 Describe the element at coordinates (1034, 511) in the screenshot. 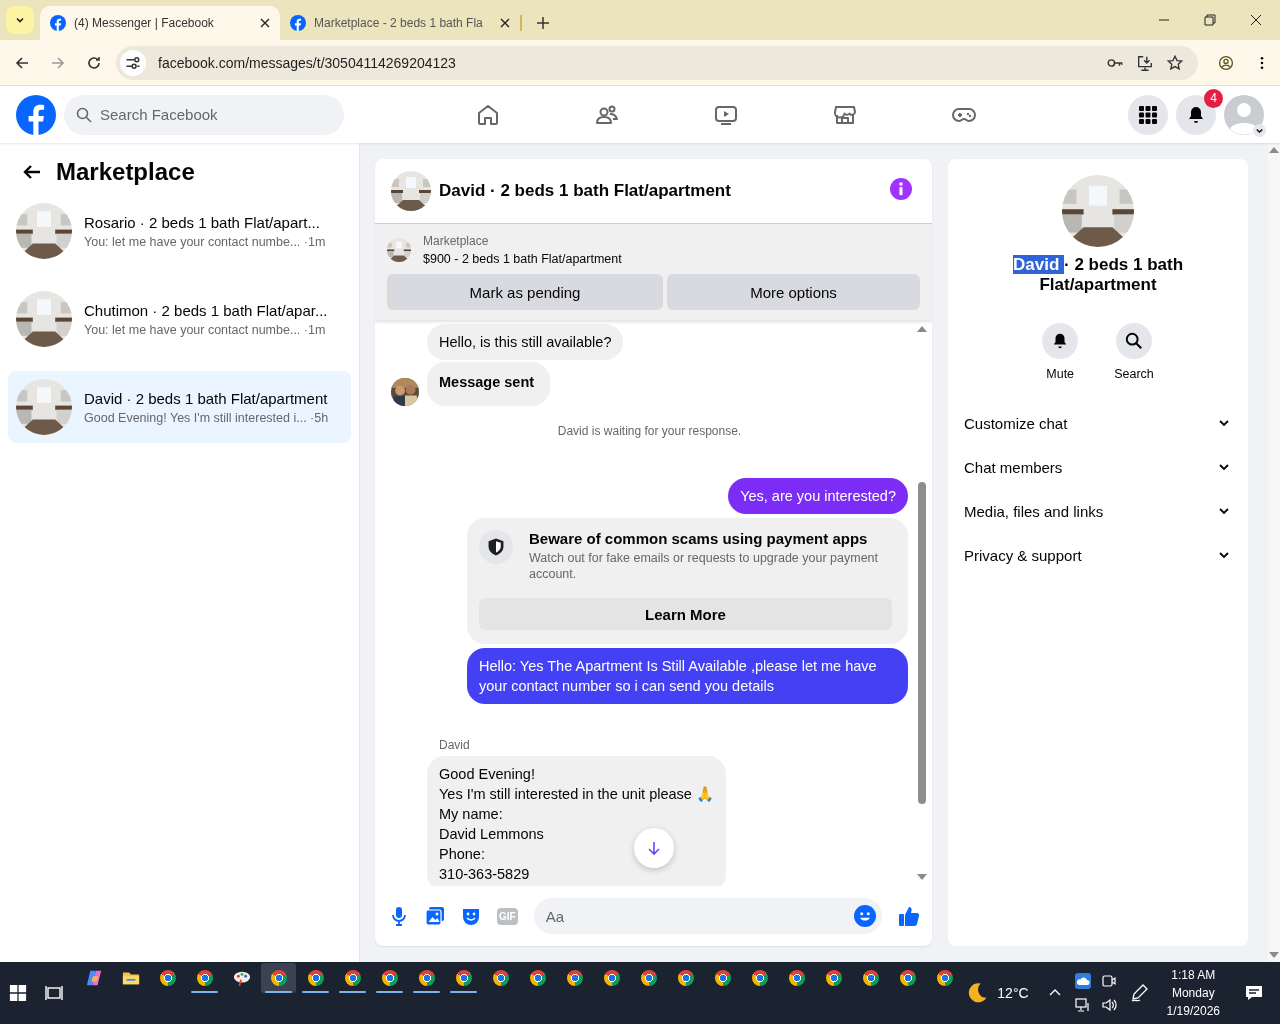

I see `section-label: Media, files and links` at that location.